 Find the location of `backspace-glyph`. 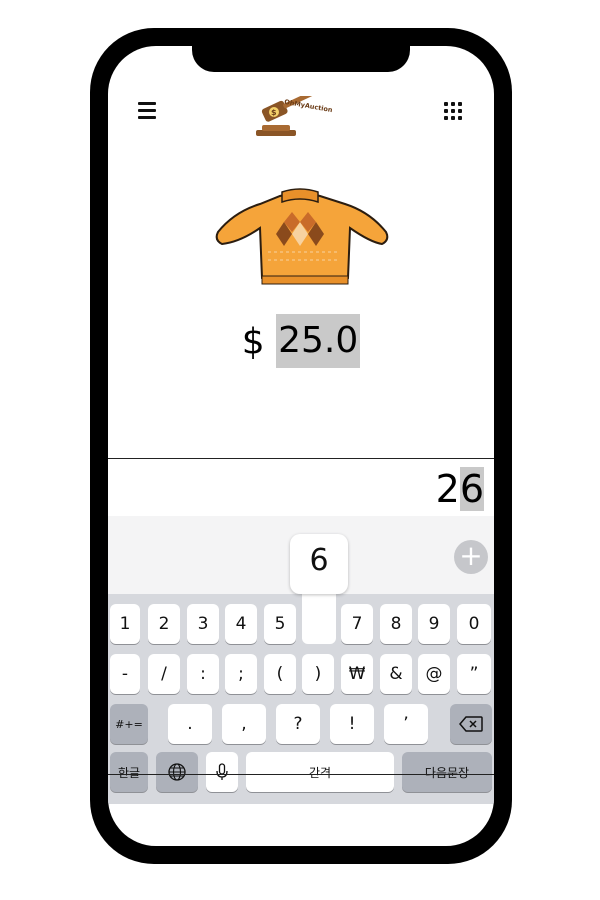

backspace-glyph is located at coordinates (471, 724).